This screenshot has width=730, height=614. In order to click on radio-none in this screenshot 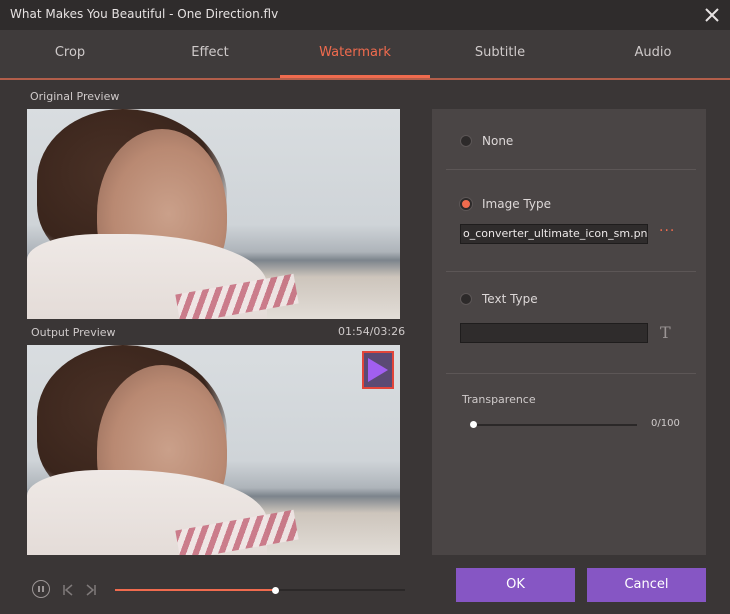, I will do `click(466, 141)`.